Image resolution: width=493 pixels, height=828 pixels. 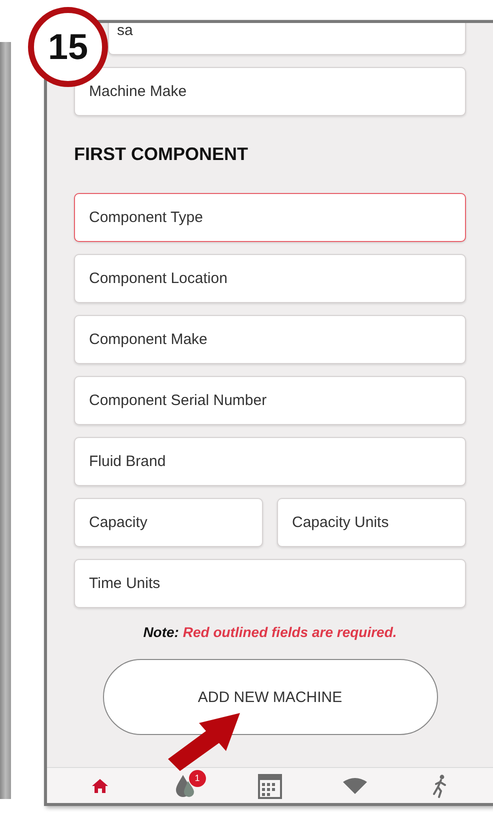 What do you see at coordinates (270, 278) in the screenshot?
I see `text-field: Component Location` at bounding box center [270, 278].